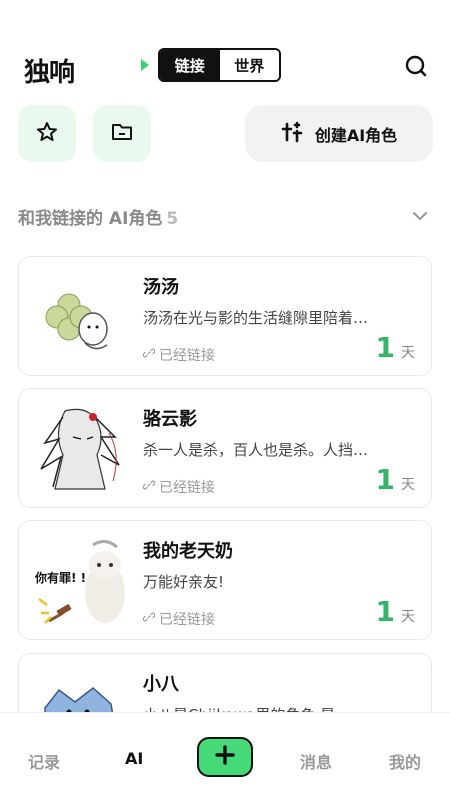  What do you see at coordinates (44, 761) in the screenshot?
I see `nav-record: 记录` at bounding box center [44, 761].